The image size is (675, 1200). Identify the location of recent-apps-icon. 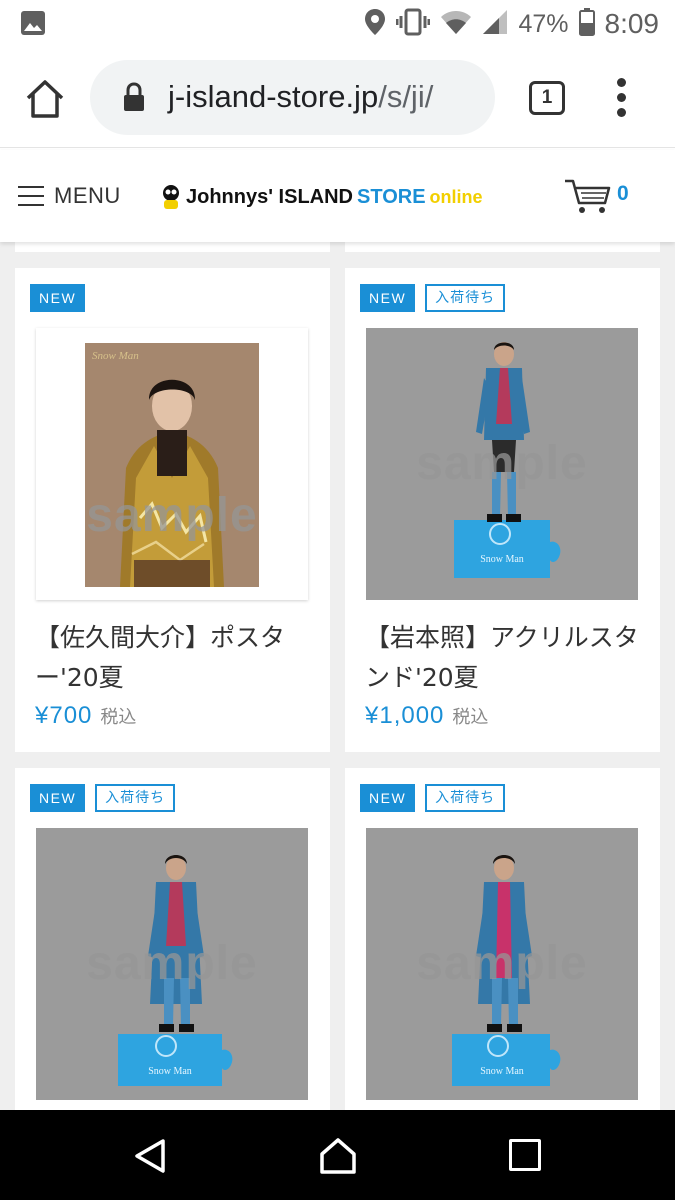
(525, 1155).